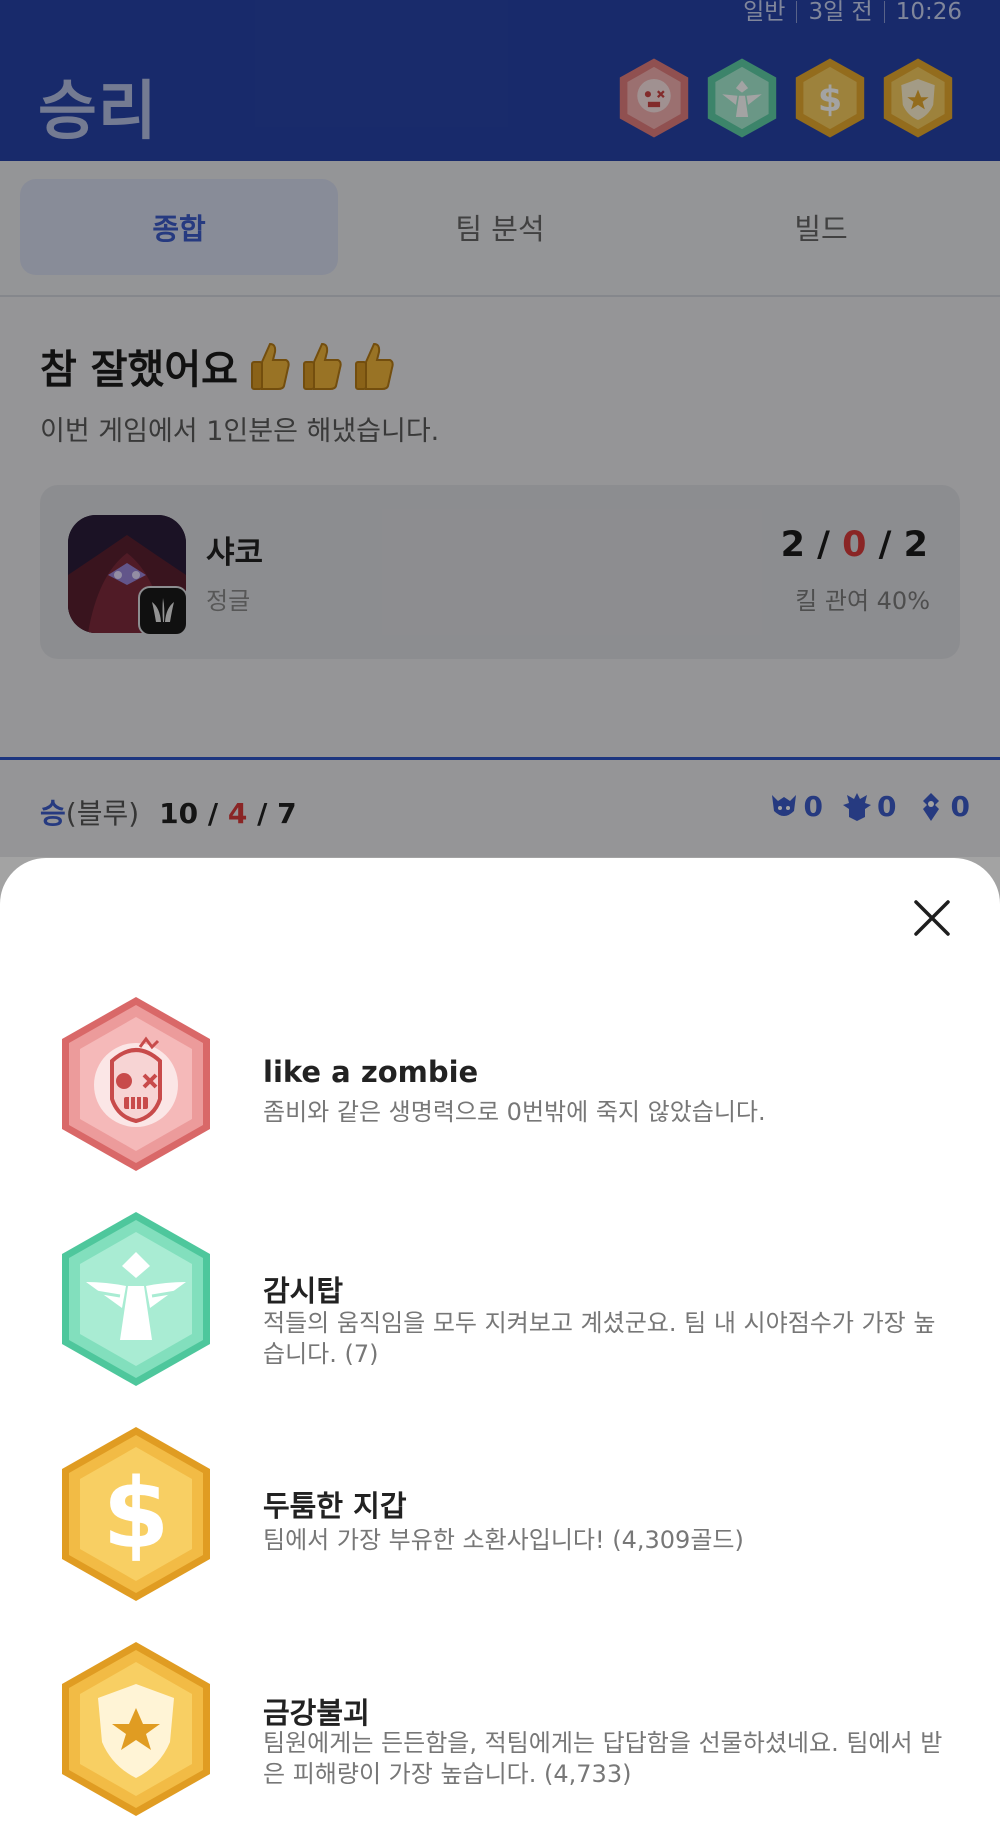 Image resolution: width=1000 pixels, height=1826 pixels. I want to click on gold-badge-icon: $, so click(136, 1514).